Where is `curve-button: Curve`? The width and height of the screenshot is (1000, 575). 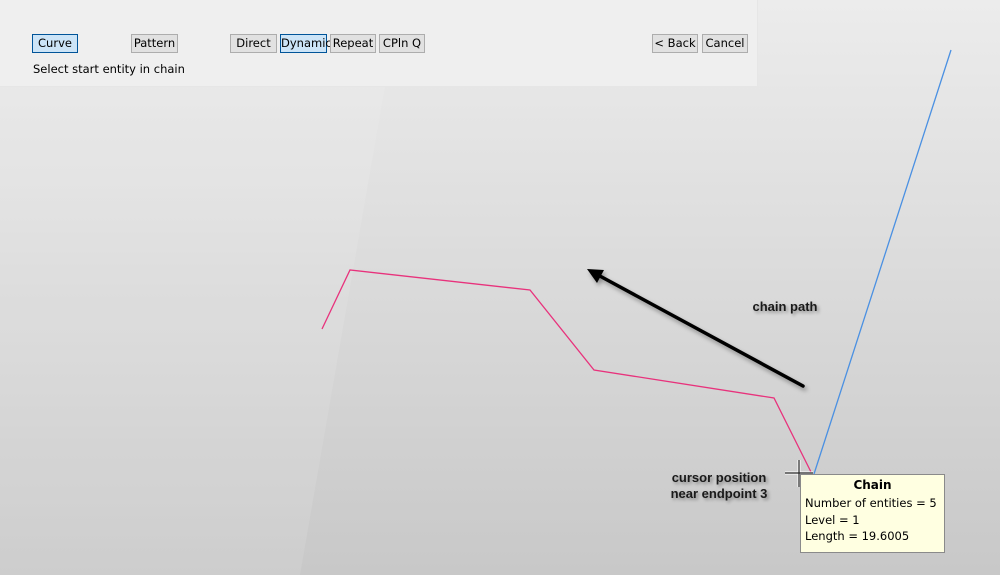
curve-button: Curve is located at coordinates (55, 43).